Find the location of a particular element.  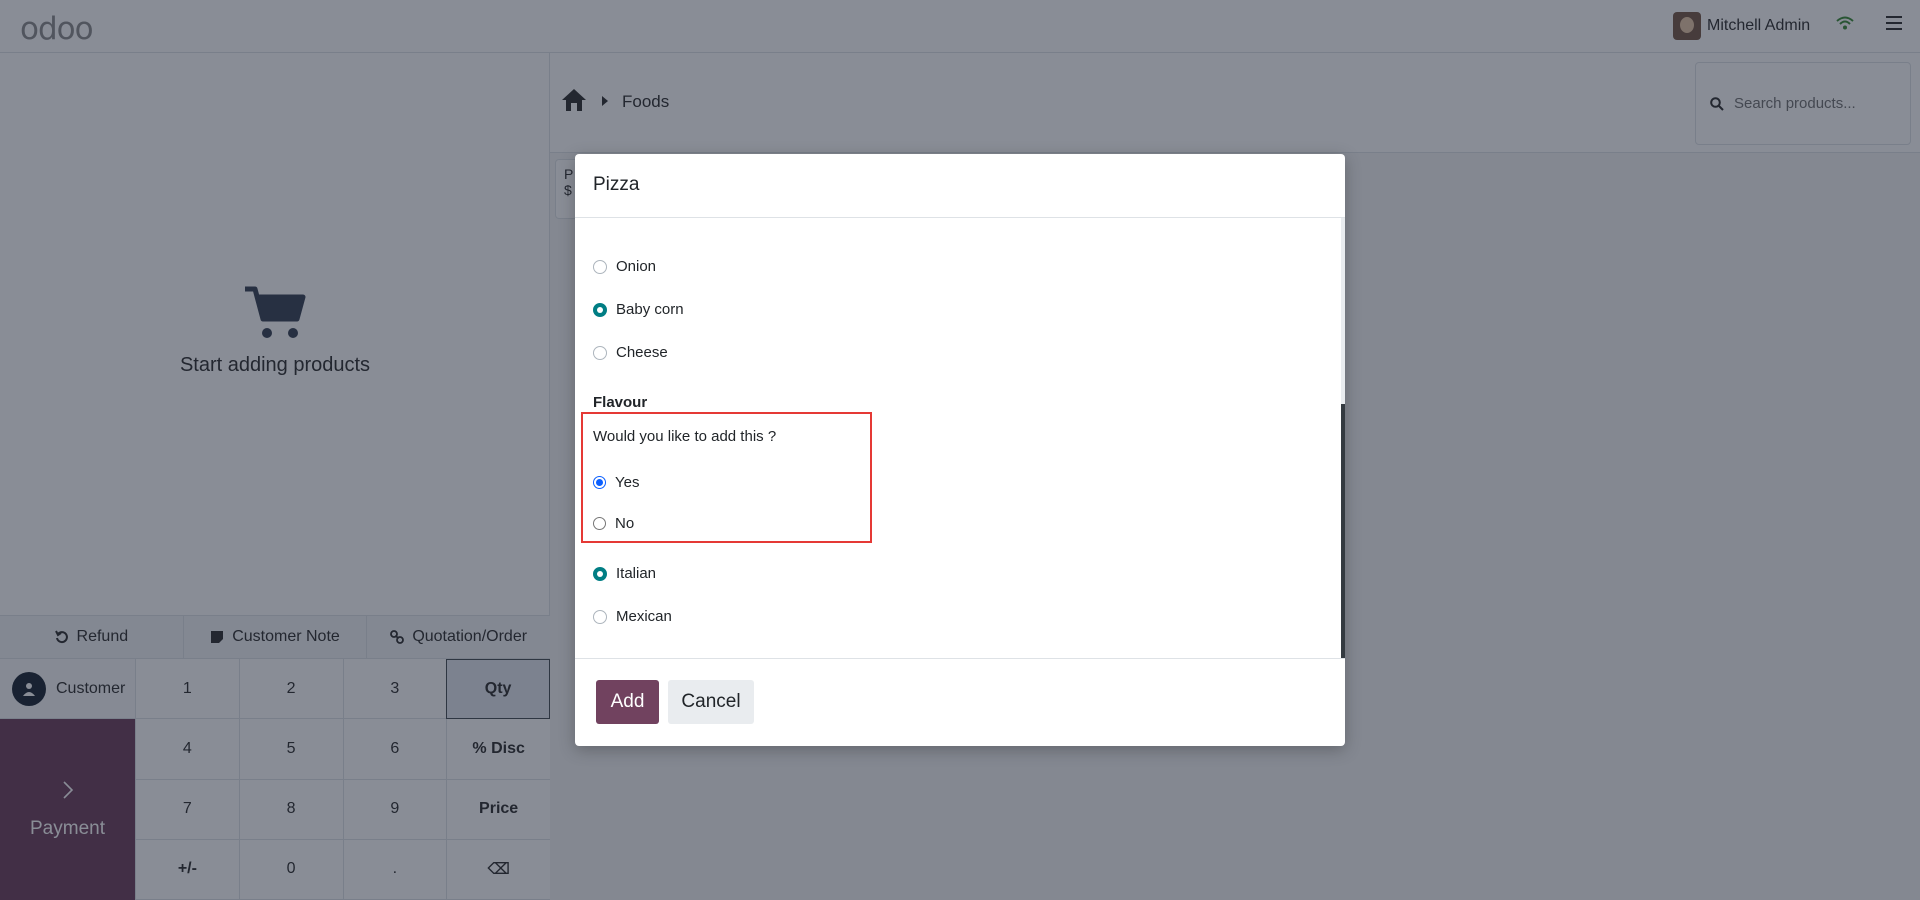

flavour-heading: Flavour is located at coordinates (620, 402).